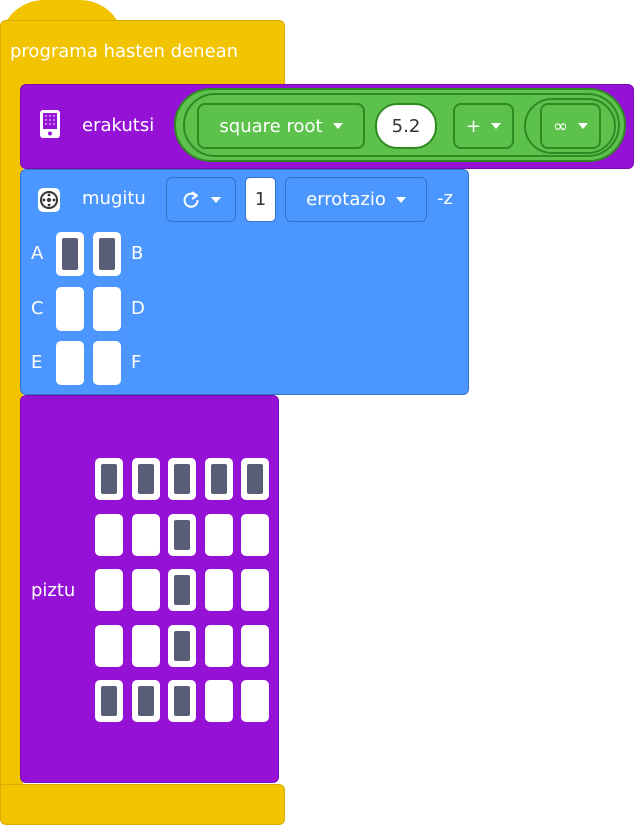 The width and height of the screenshot is (634, 825). Describe the element at coordinates (114, 198) in the screenshot. I see `move-label: mugitu` at that location.